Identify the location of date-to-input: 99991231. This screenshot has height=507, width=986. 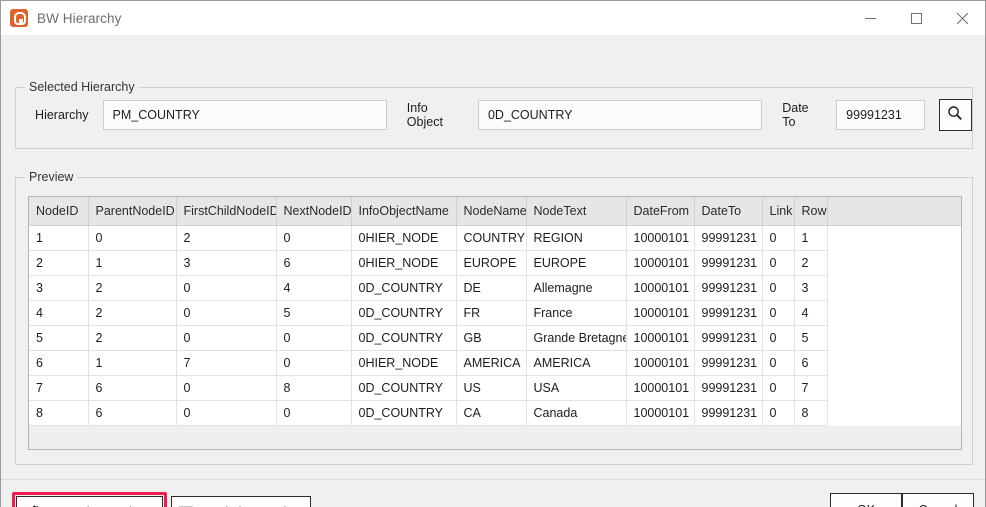
(880, 115).